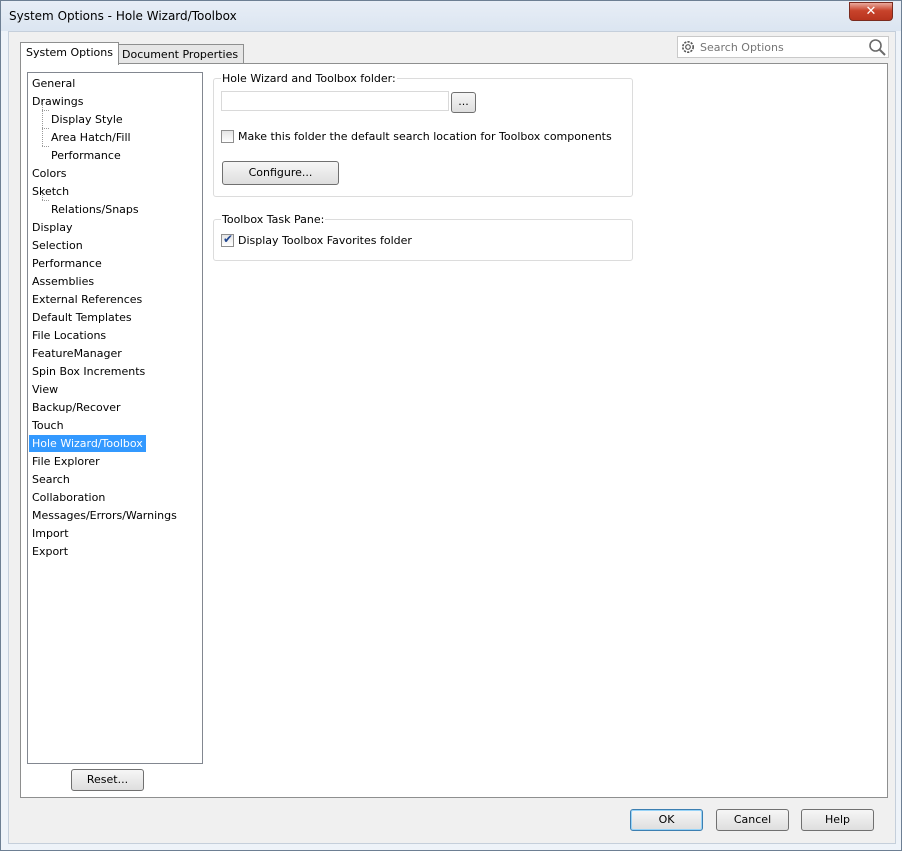 Image resolution: width=902 pixels, height=851 pixels. What do you see at coordinates (91, 137) in the screenshot?
I see `tree-item-area-hatch-fill: Area Hatch/Fill` at bounding box center [91, 137].